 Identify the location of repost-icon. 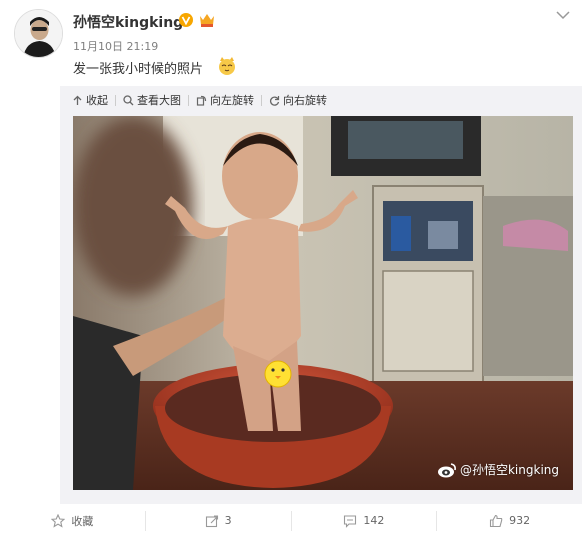
(211, 520).